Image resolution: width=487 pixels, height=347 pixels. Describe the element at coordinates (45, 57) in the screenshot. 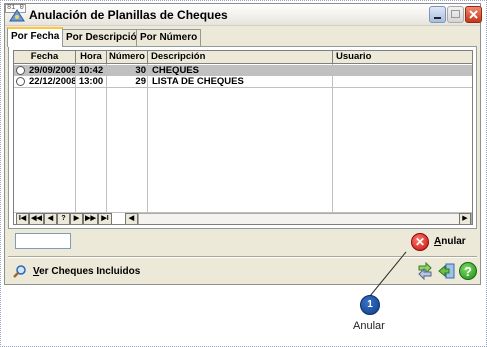

I see `header-fecha: Fecha` at that location.